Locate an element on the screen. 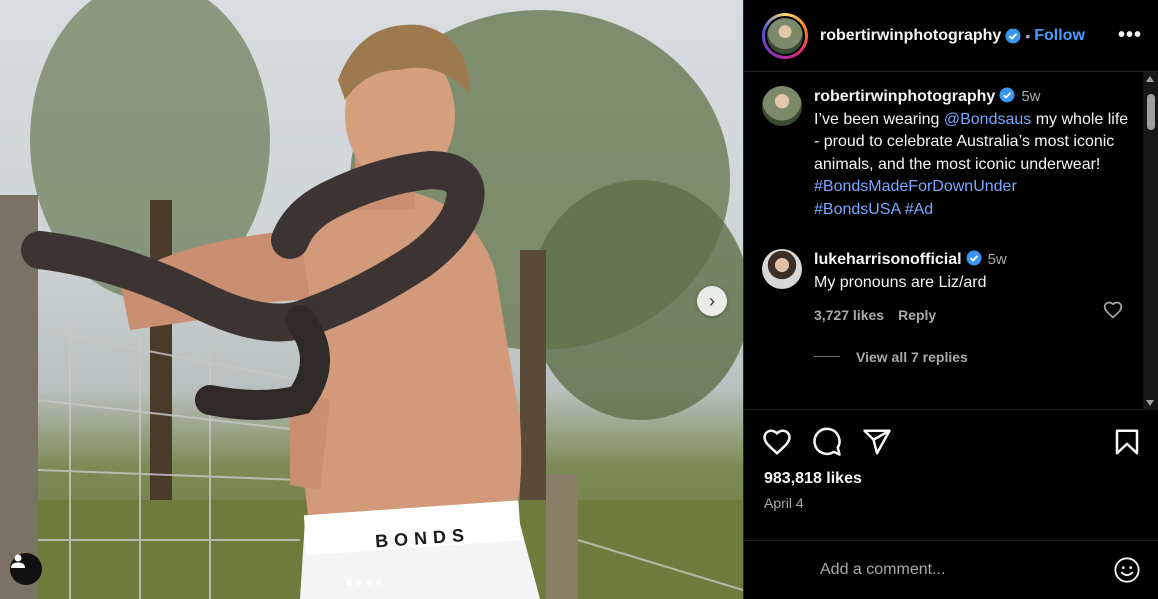 The image size is (1158, 599). comment-time: 5w is located at coordinates (997, 259).